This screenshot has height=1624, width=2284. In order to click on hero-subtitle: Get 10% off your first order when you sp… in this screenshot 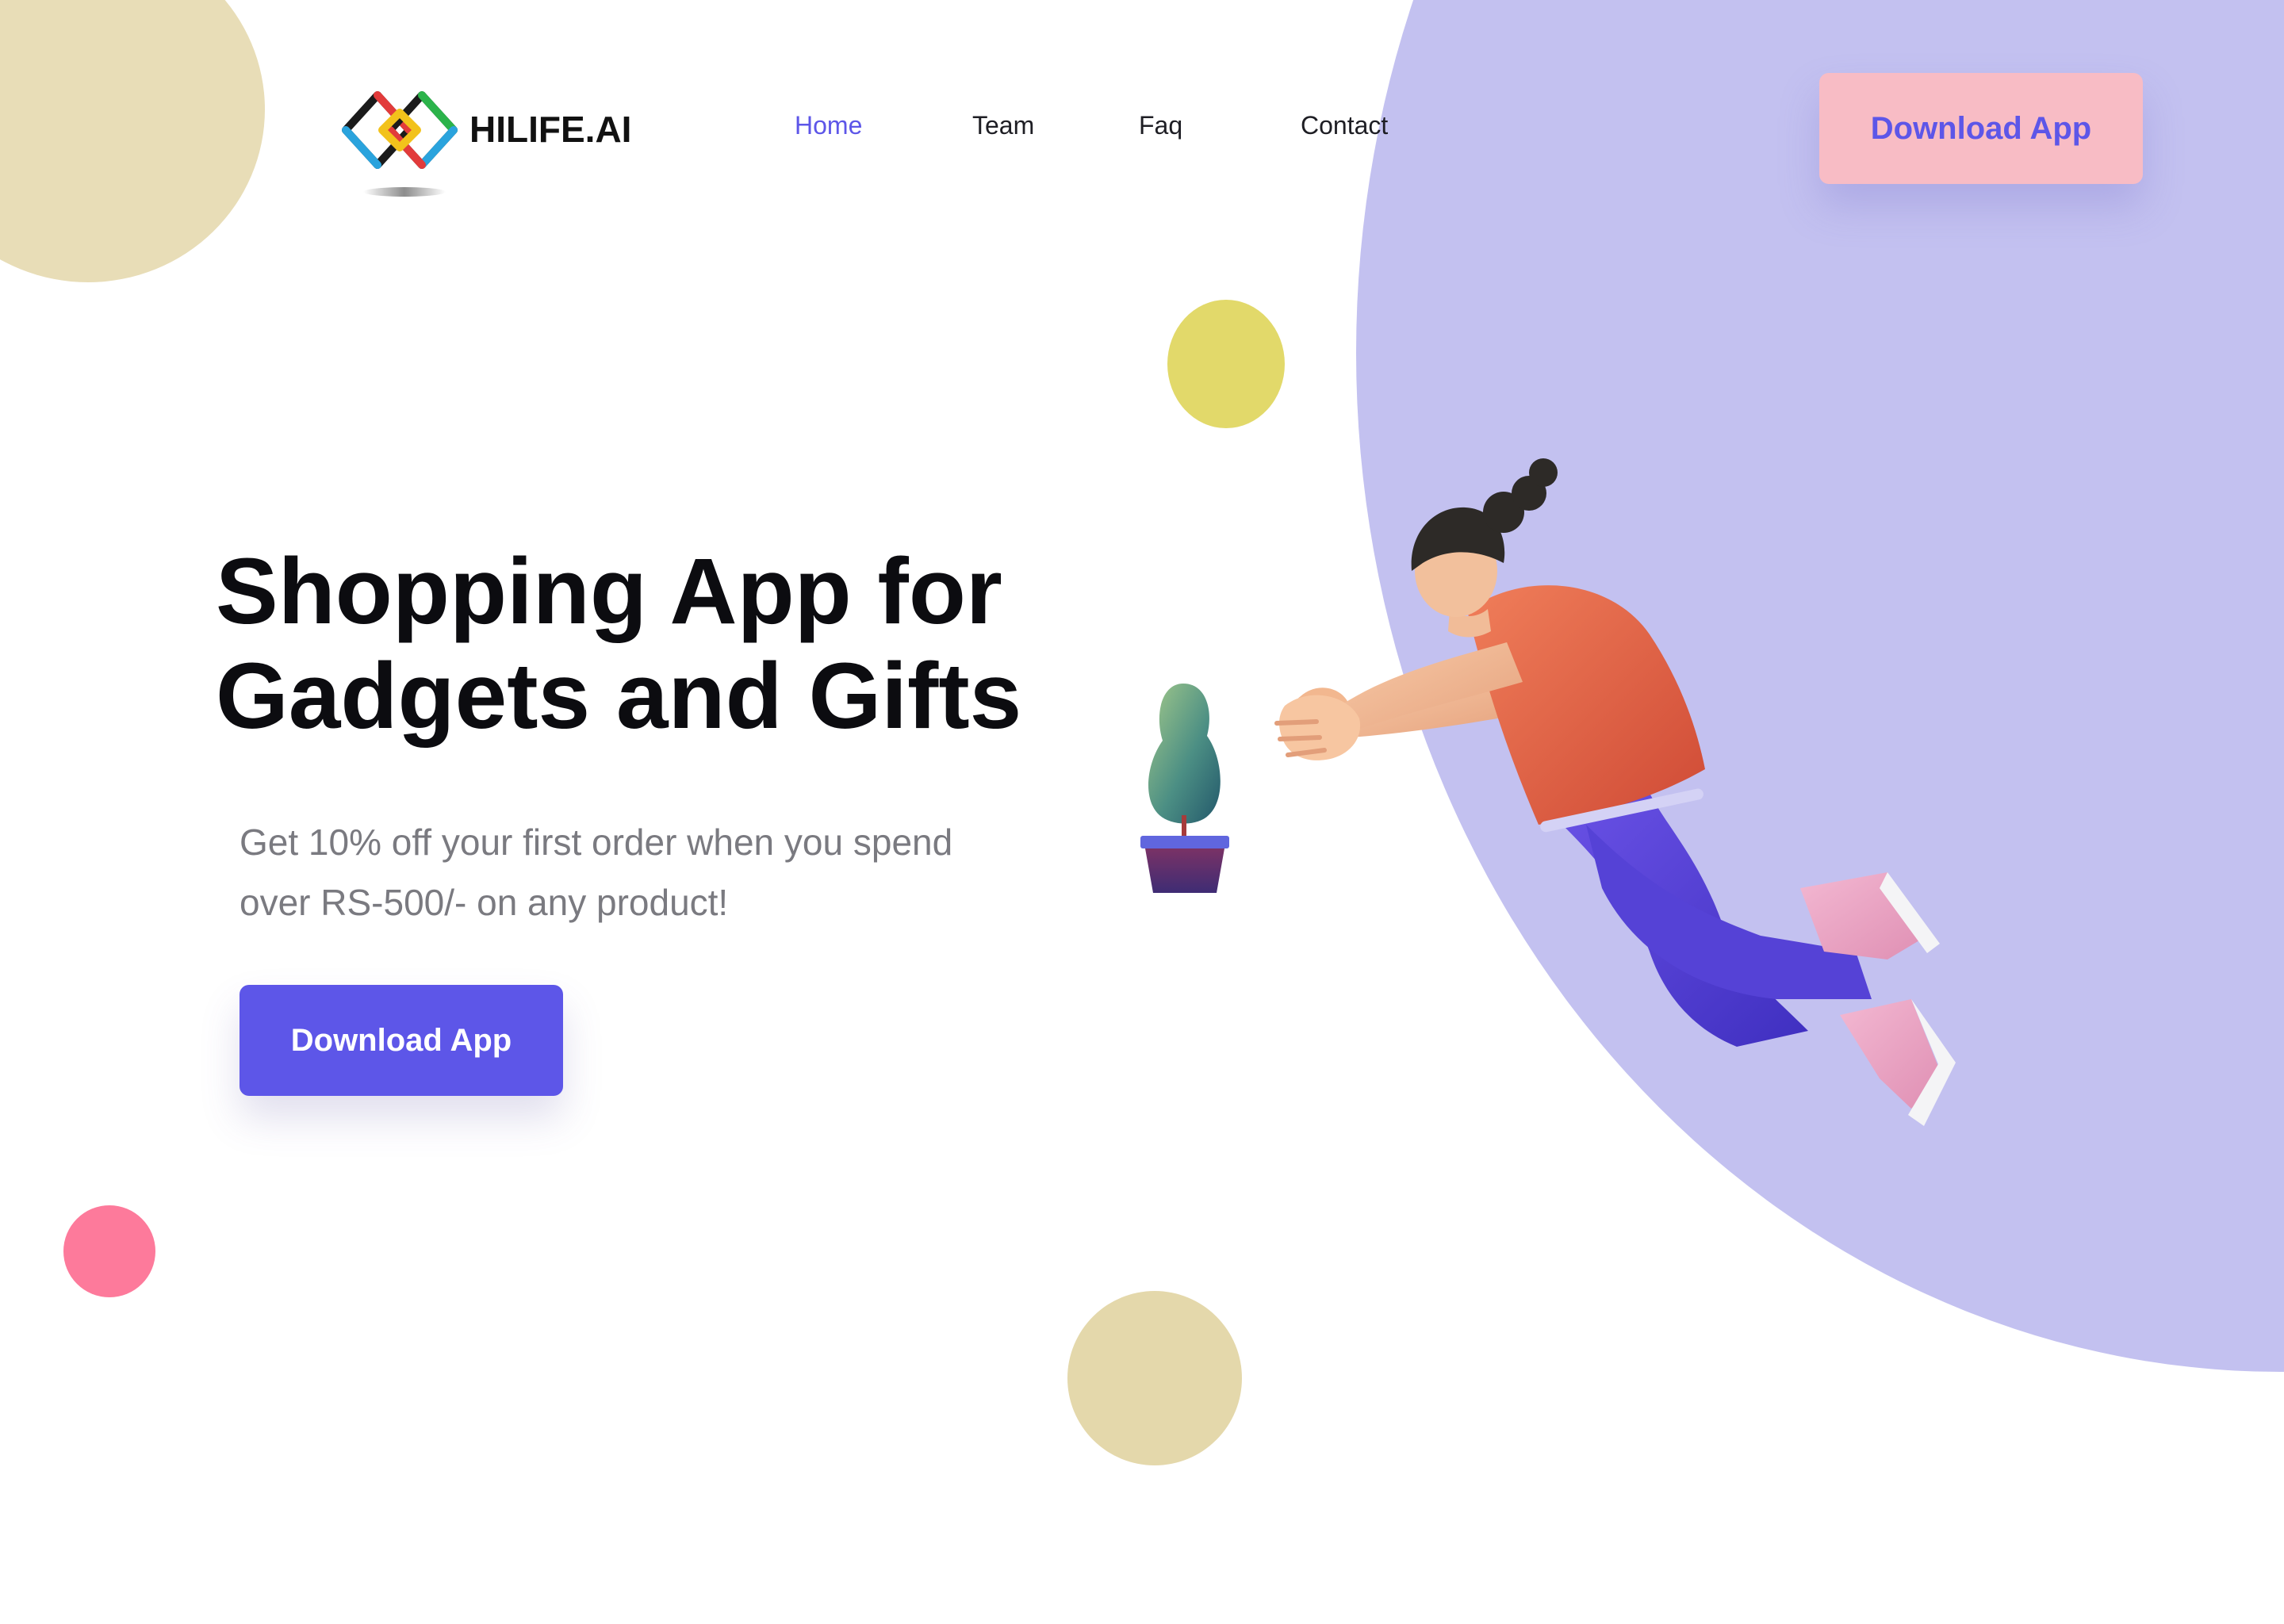, I will do `click(660, 872)`.